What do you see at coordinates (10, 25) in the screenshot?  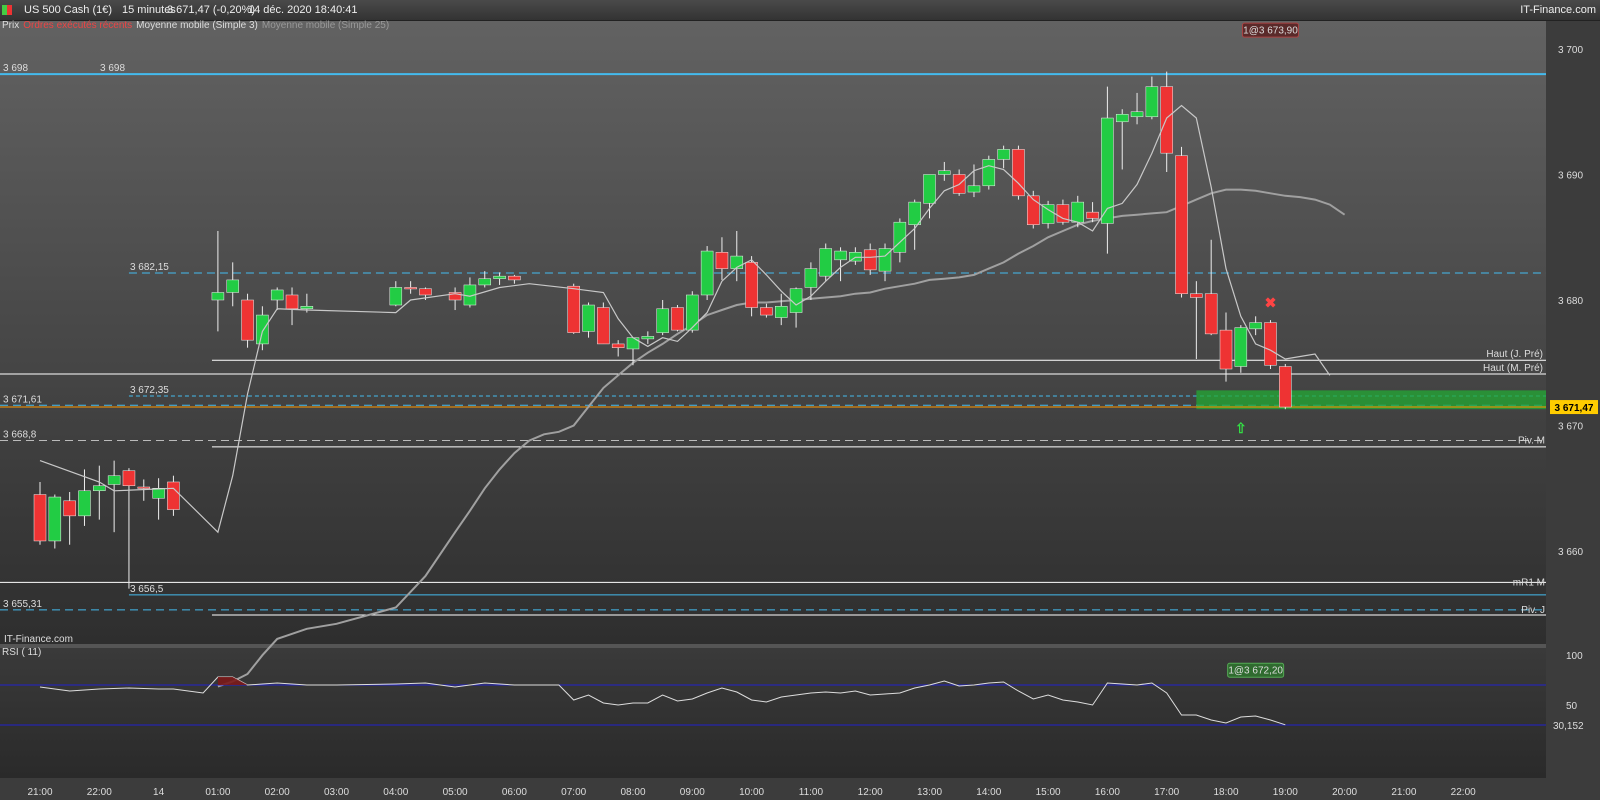 I see `legend-prix: Prix` at bounding box center [10, 25].